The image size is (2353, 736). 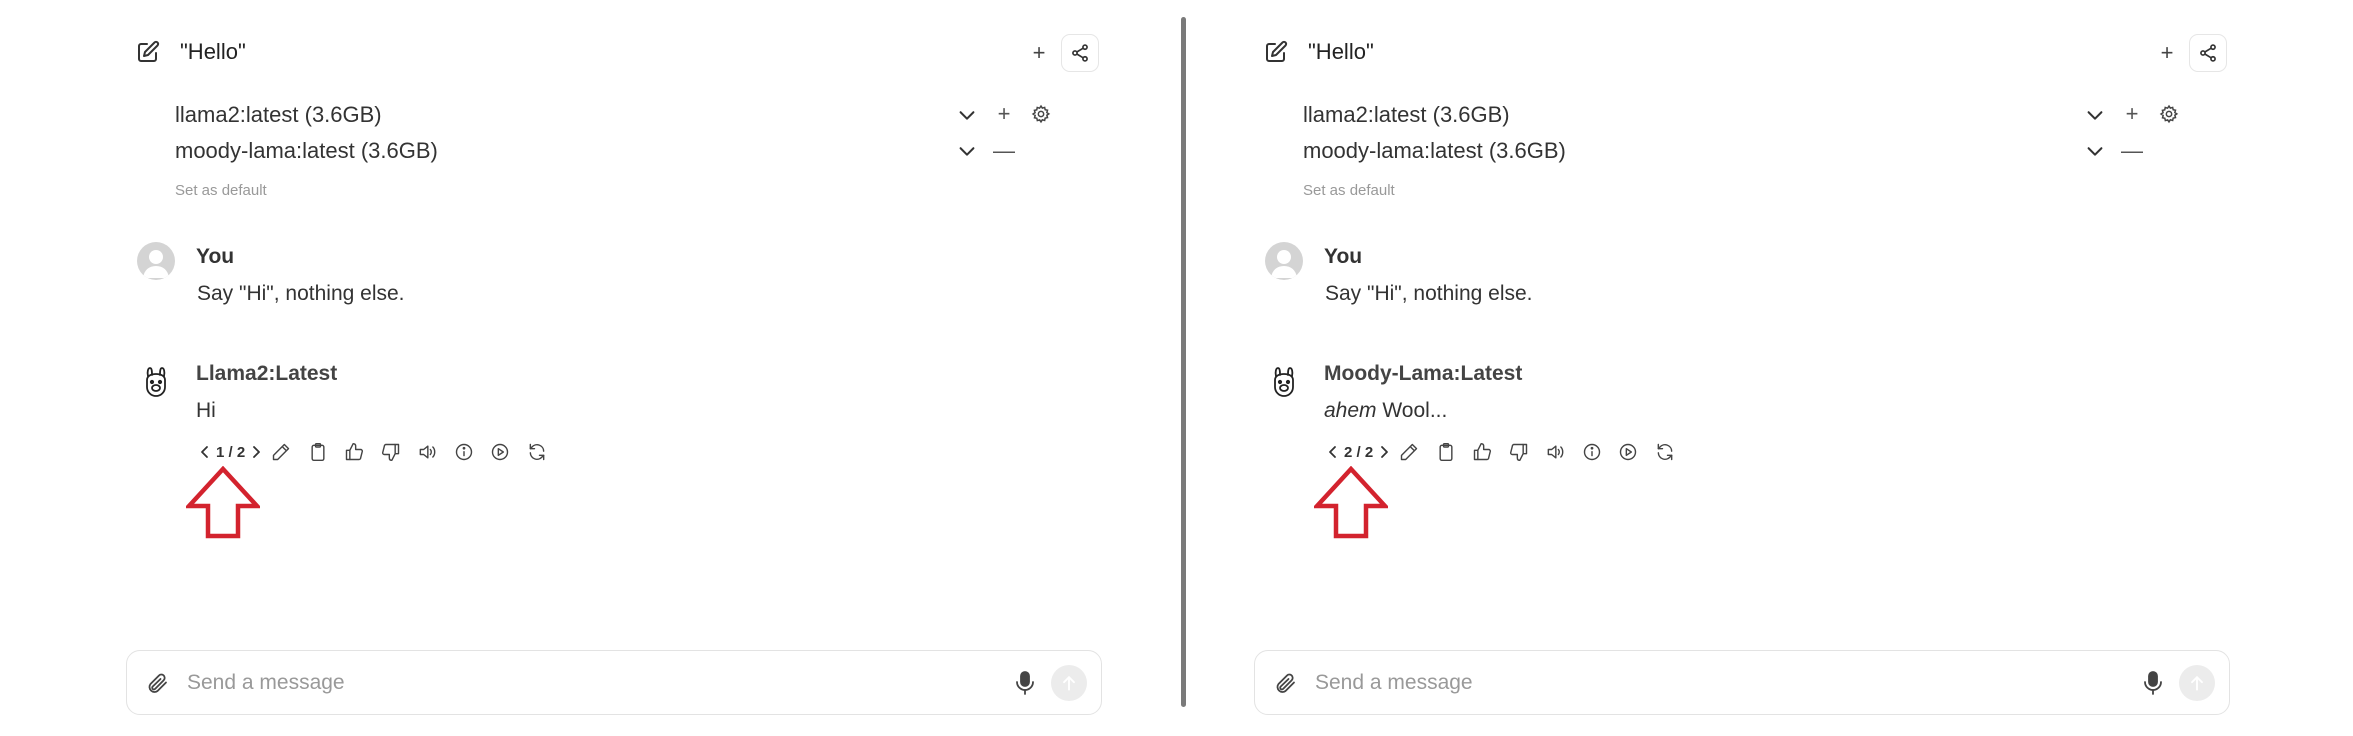 I want to click on message-text: Hi, so click(x=206, y=410).